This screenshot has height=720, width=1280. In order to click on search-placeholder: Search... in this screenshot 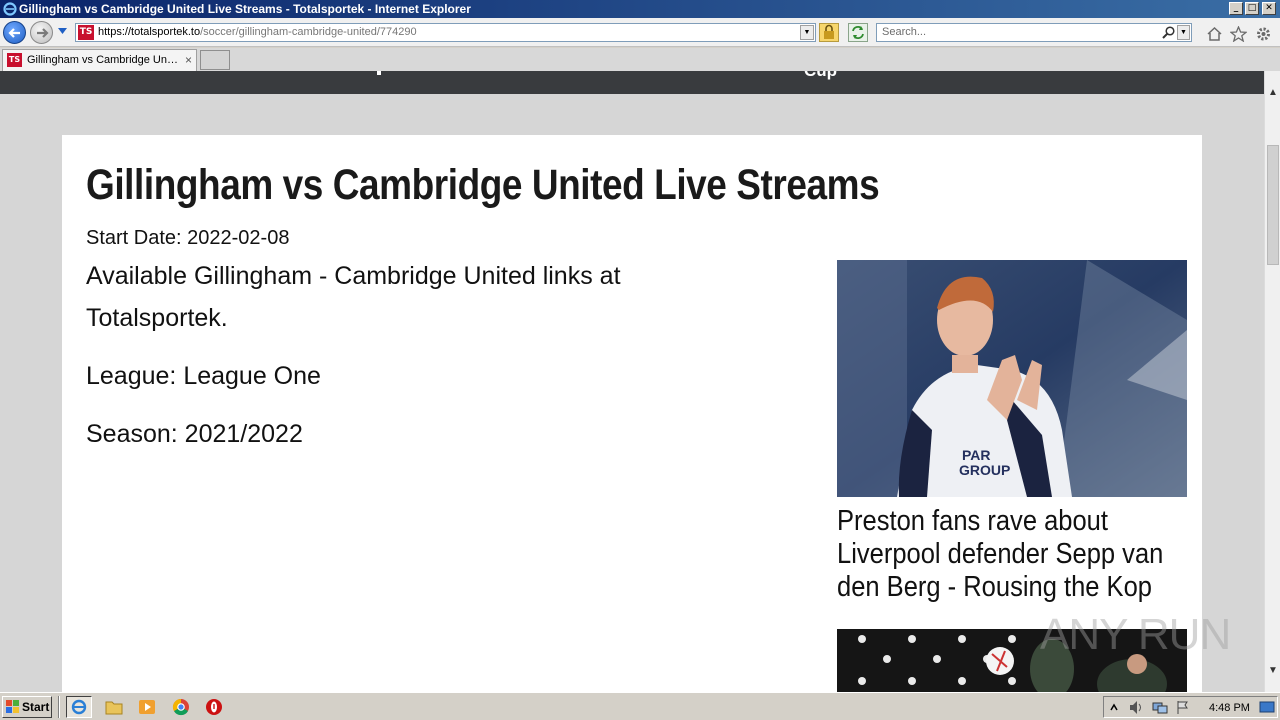, I will do `click(904, 32)`.